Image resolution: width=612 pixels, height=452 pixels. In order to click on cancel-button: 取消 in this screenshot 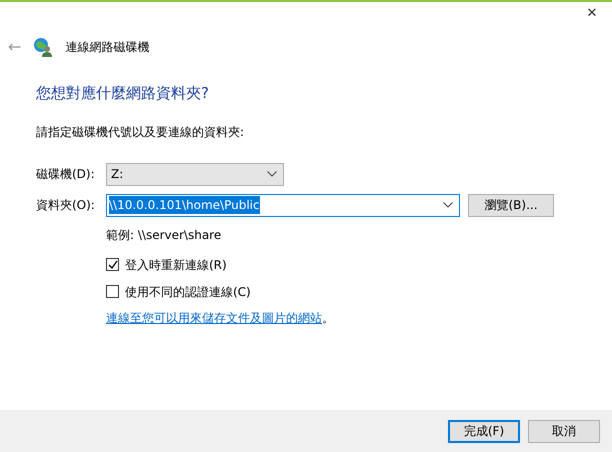, I will do `click(564, 431)`.